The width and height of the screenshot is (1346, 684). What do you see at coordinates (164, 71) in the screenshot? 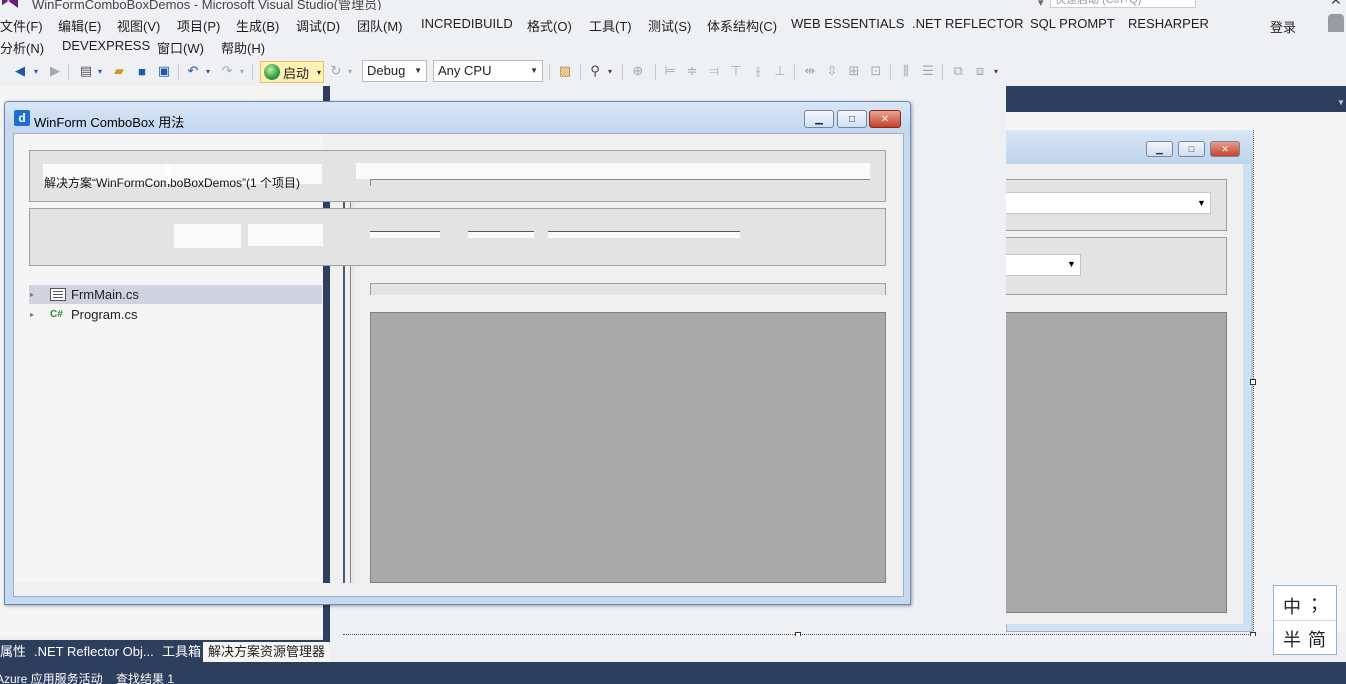
I see `save-all-icon: ▣` at bounding box center [164, 71].